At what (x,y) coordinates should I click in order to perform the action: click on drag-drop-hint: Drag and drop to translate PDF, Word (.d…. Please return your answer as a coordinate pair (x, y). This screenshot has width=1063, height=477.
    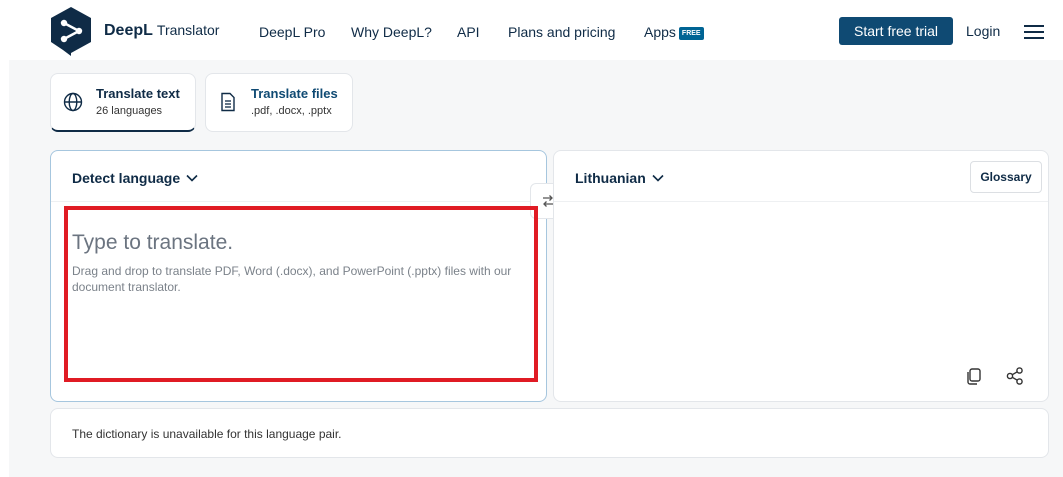
    Looking at the image, I should click on (292, 279).